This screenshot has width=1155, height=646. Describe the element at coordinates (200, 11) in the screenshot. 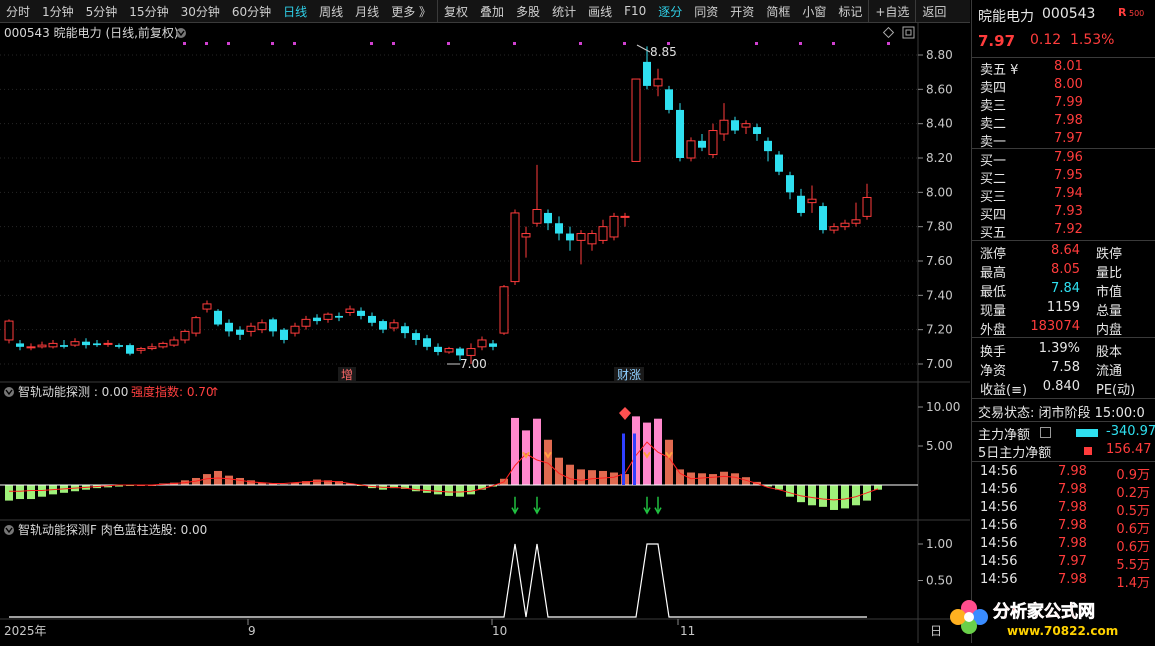

I see `toolbar-item-4: 30分钟` at that location.